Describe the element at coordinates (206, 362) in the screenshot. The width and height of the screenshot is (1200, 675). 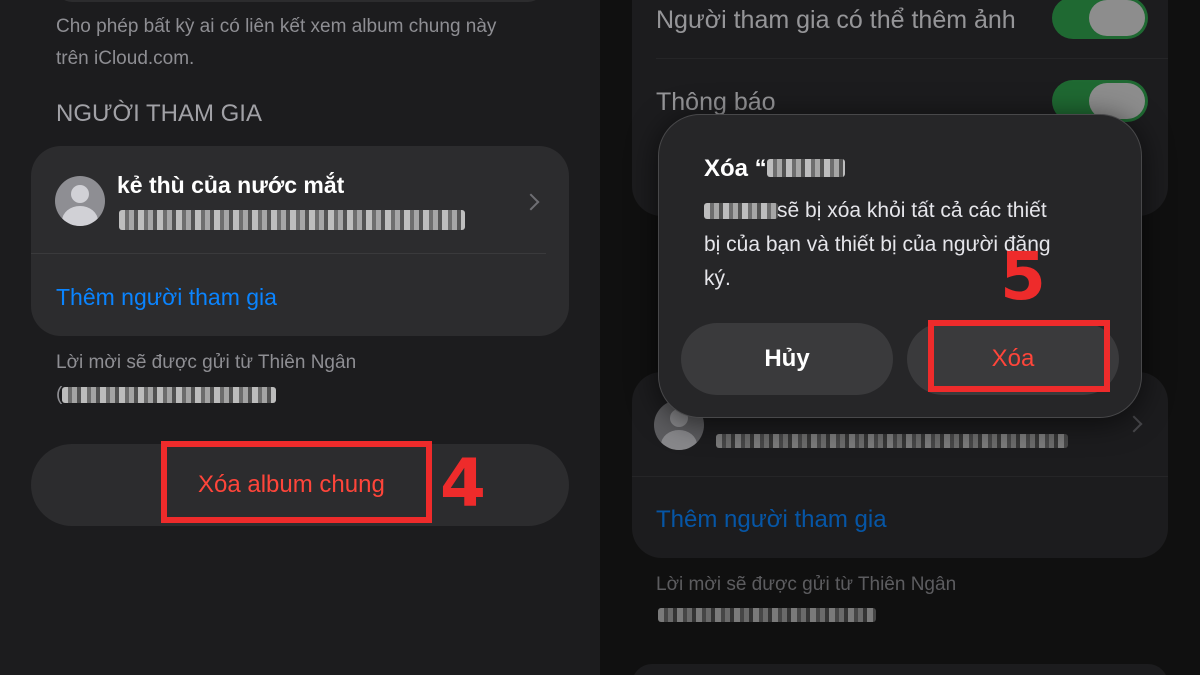
I see `invite-note: Lời mời sẽ được gửi từ Thiên Ngân` at that location.